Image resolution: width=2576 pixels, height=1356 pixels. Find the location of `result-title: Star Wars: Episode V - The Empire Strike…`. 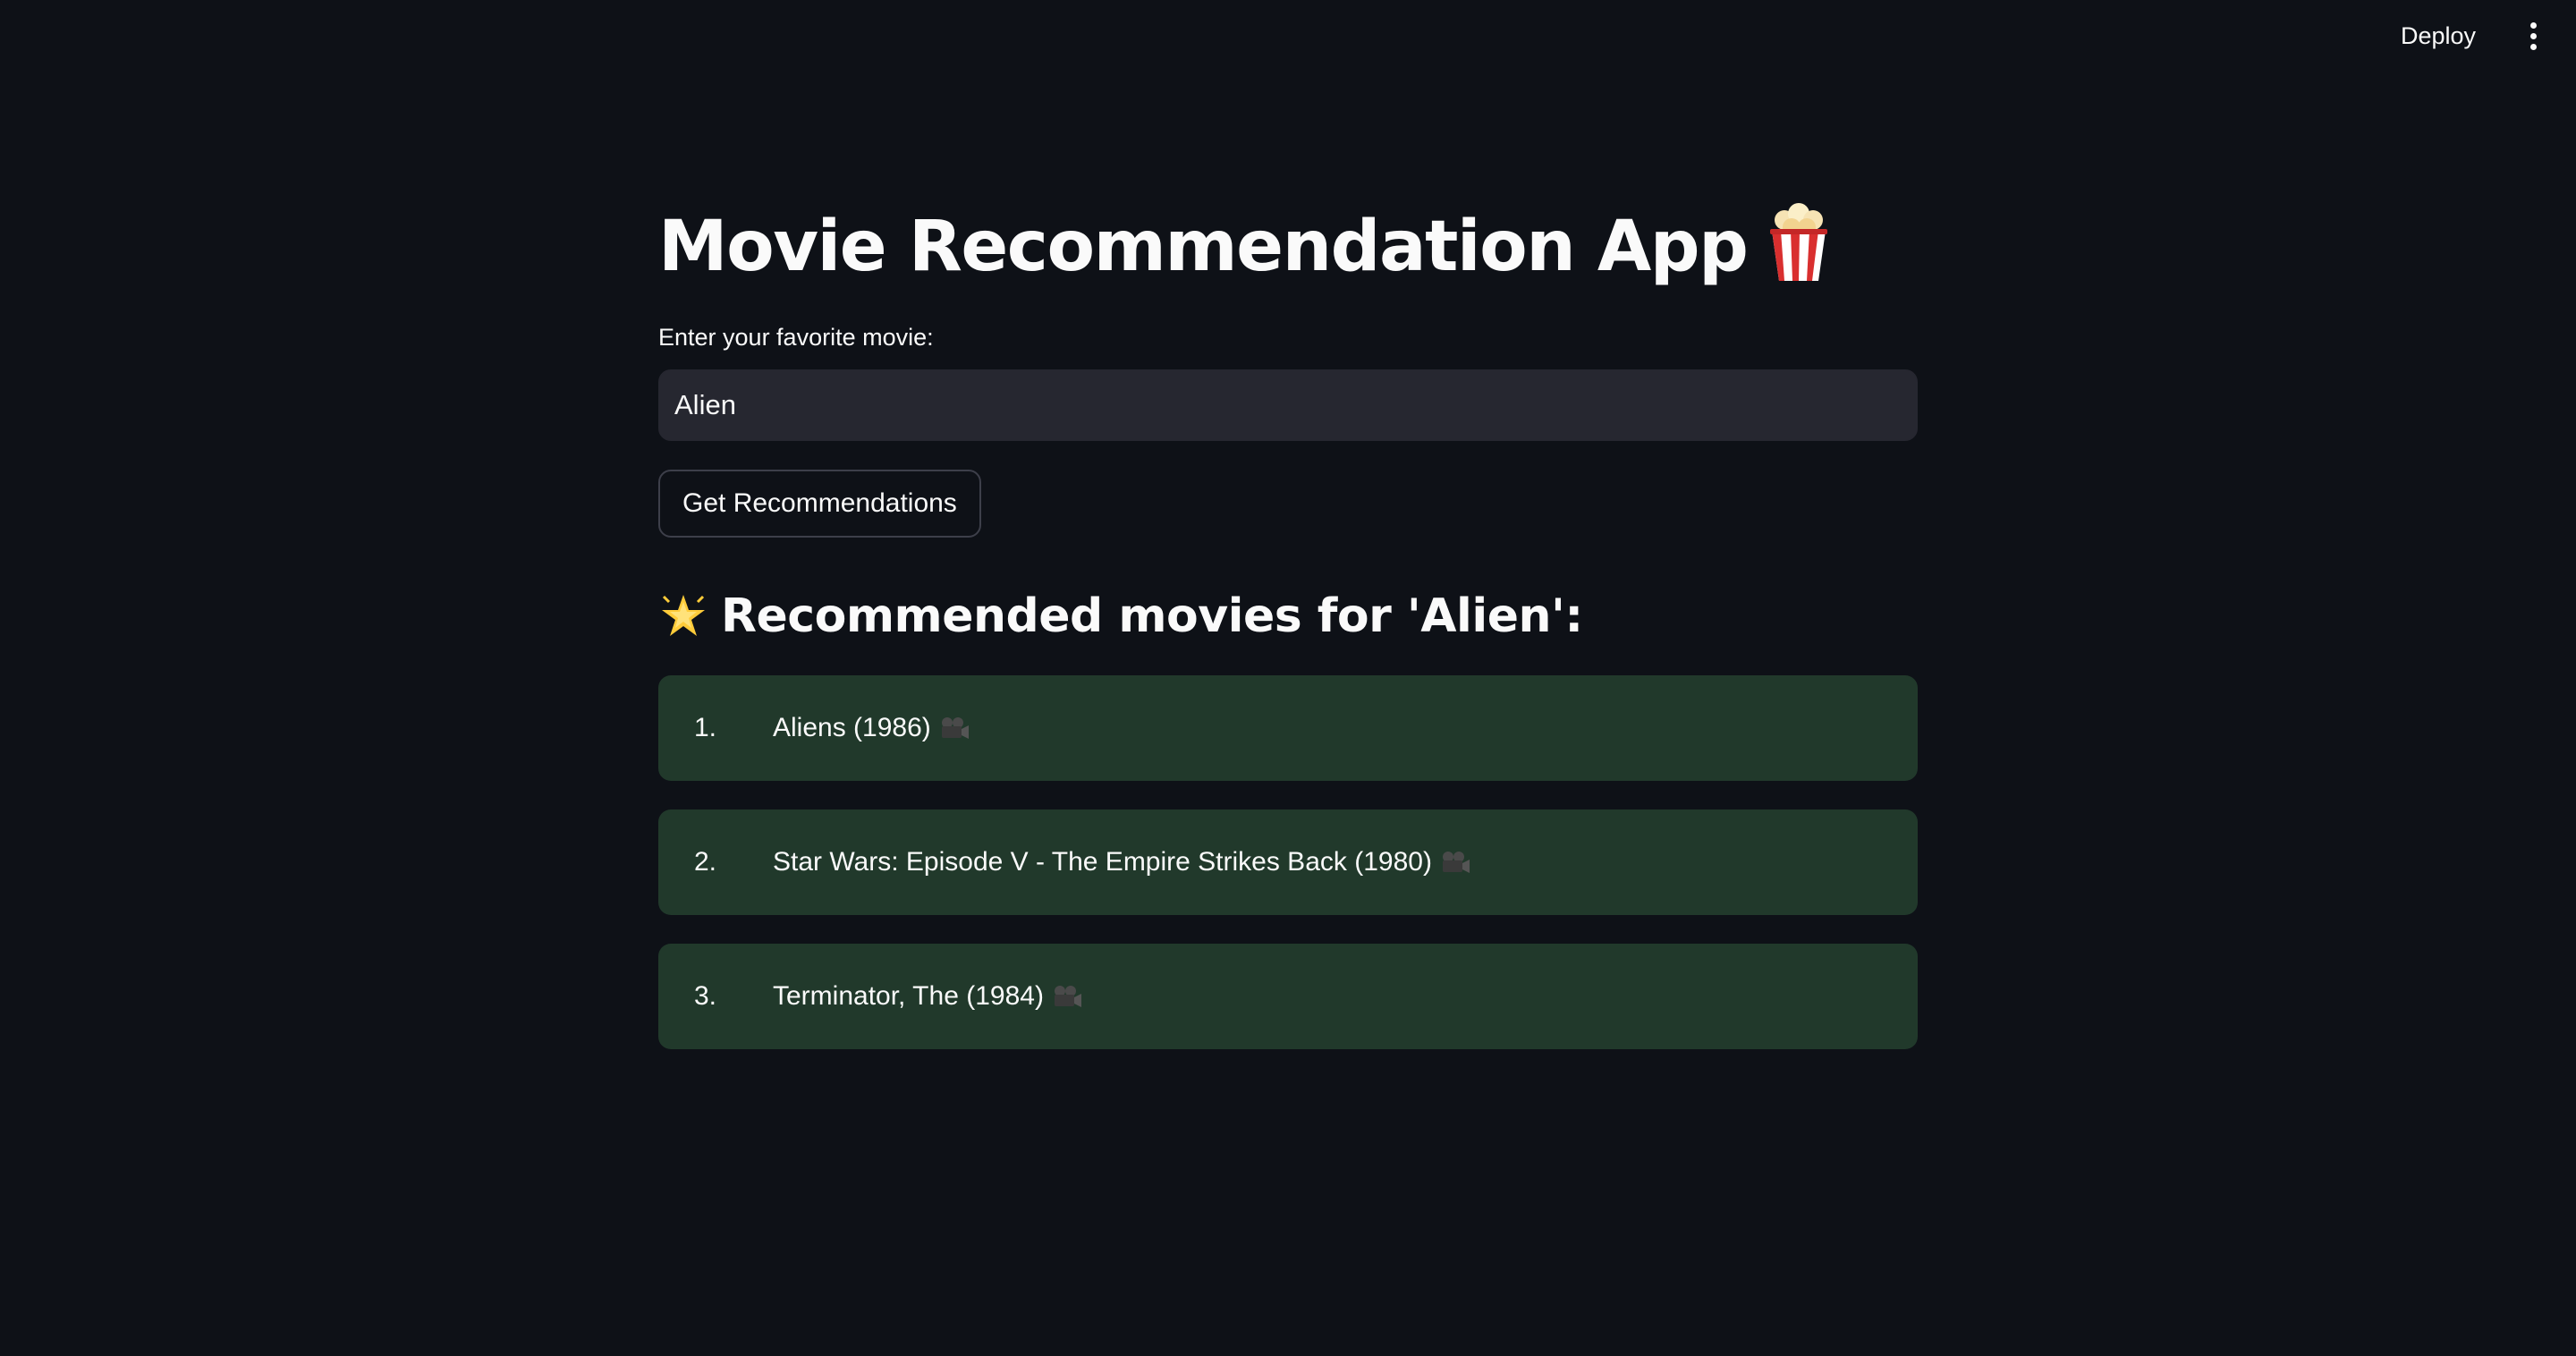

result-title: Star Wars: Episode V - The Empire Strike… is located at coordinates (1102, 862).